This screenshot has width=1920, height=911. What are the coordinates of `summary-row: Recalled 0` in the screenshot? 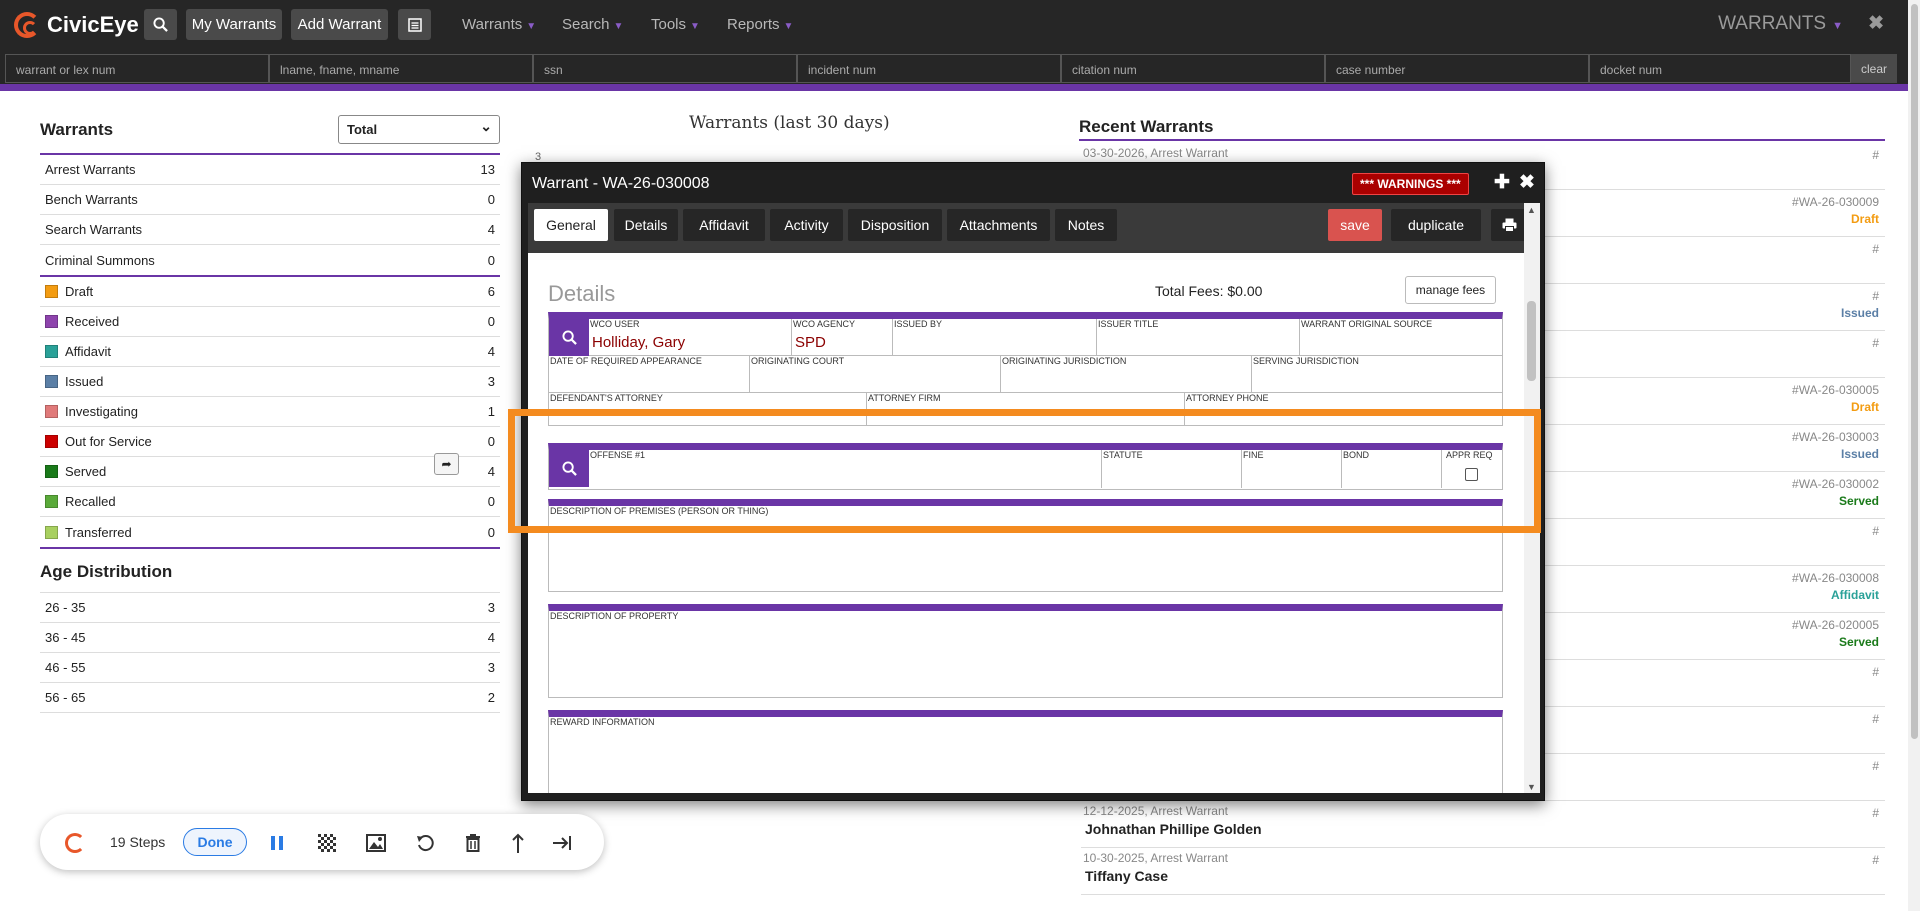 It's located at (270, 502).